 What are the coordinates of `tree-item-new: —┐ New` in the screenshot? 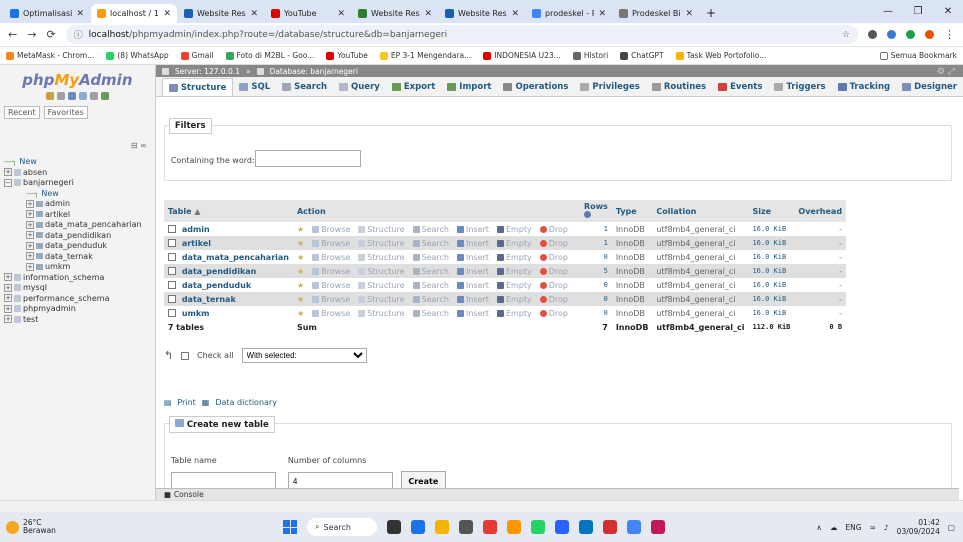 It's located at (73, 194).